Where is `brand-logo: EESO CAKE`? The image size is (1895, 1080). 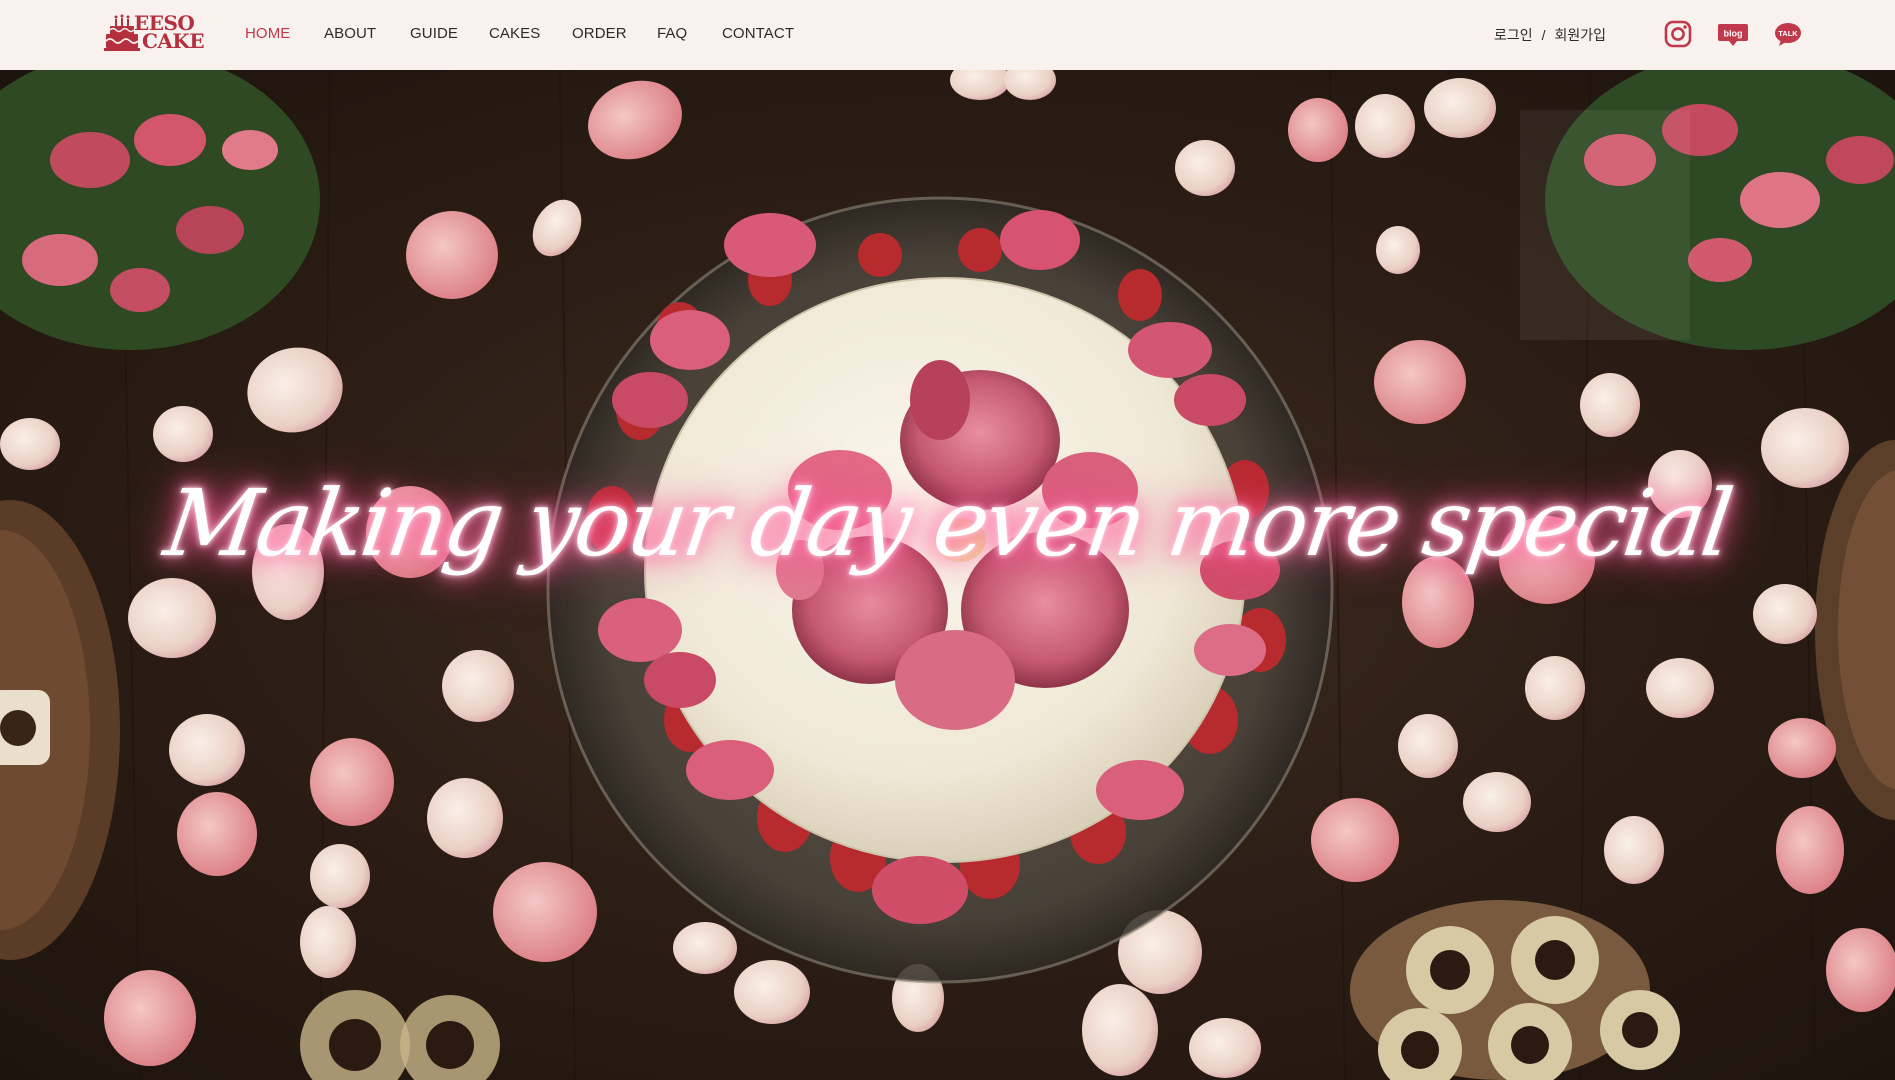 brand-logo: EESO CAKE is located at coordinates (159, 34).